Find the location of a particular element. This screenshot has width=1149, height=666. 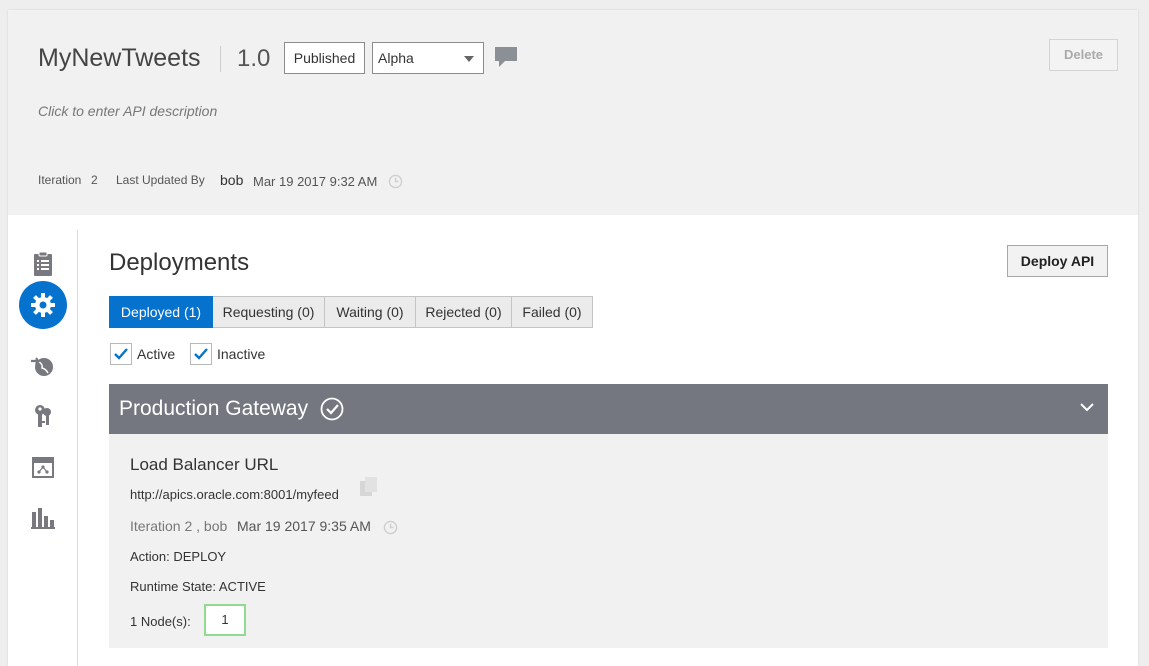

api-sidebar is located at coordinates (43, 448).